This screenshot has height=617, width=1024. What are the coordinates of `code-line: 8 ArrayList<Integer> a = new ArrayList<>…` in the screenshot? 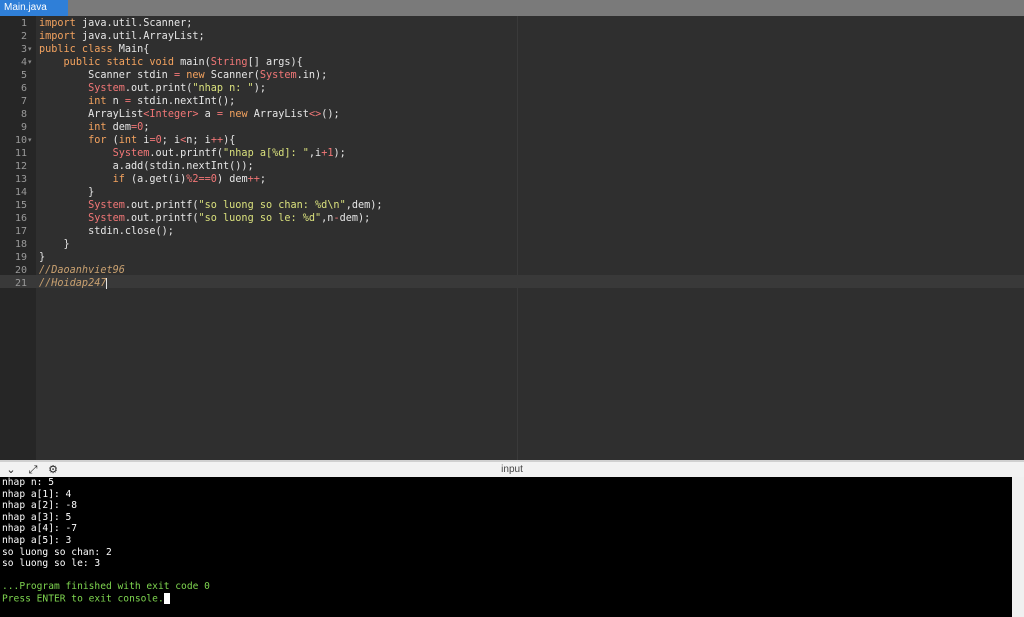 It's located at (180, 114).